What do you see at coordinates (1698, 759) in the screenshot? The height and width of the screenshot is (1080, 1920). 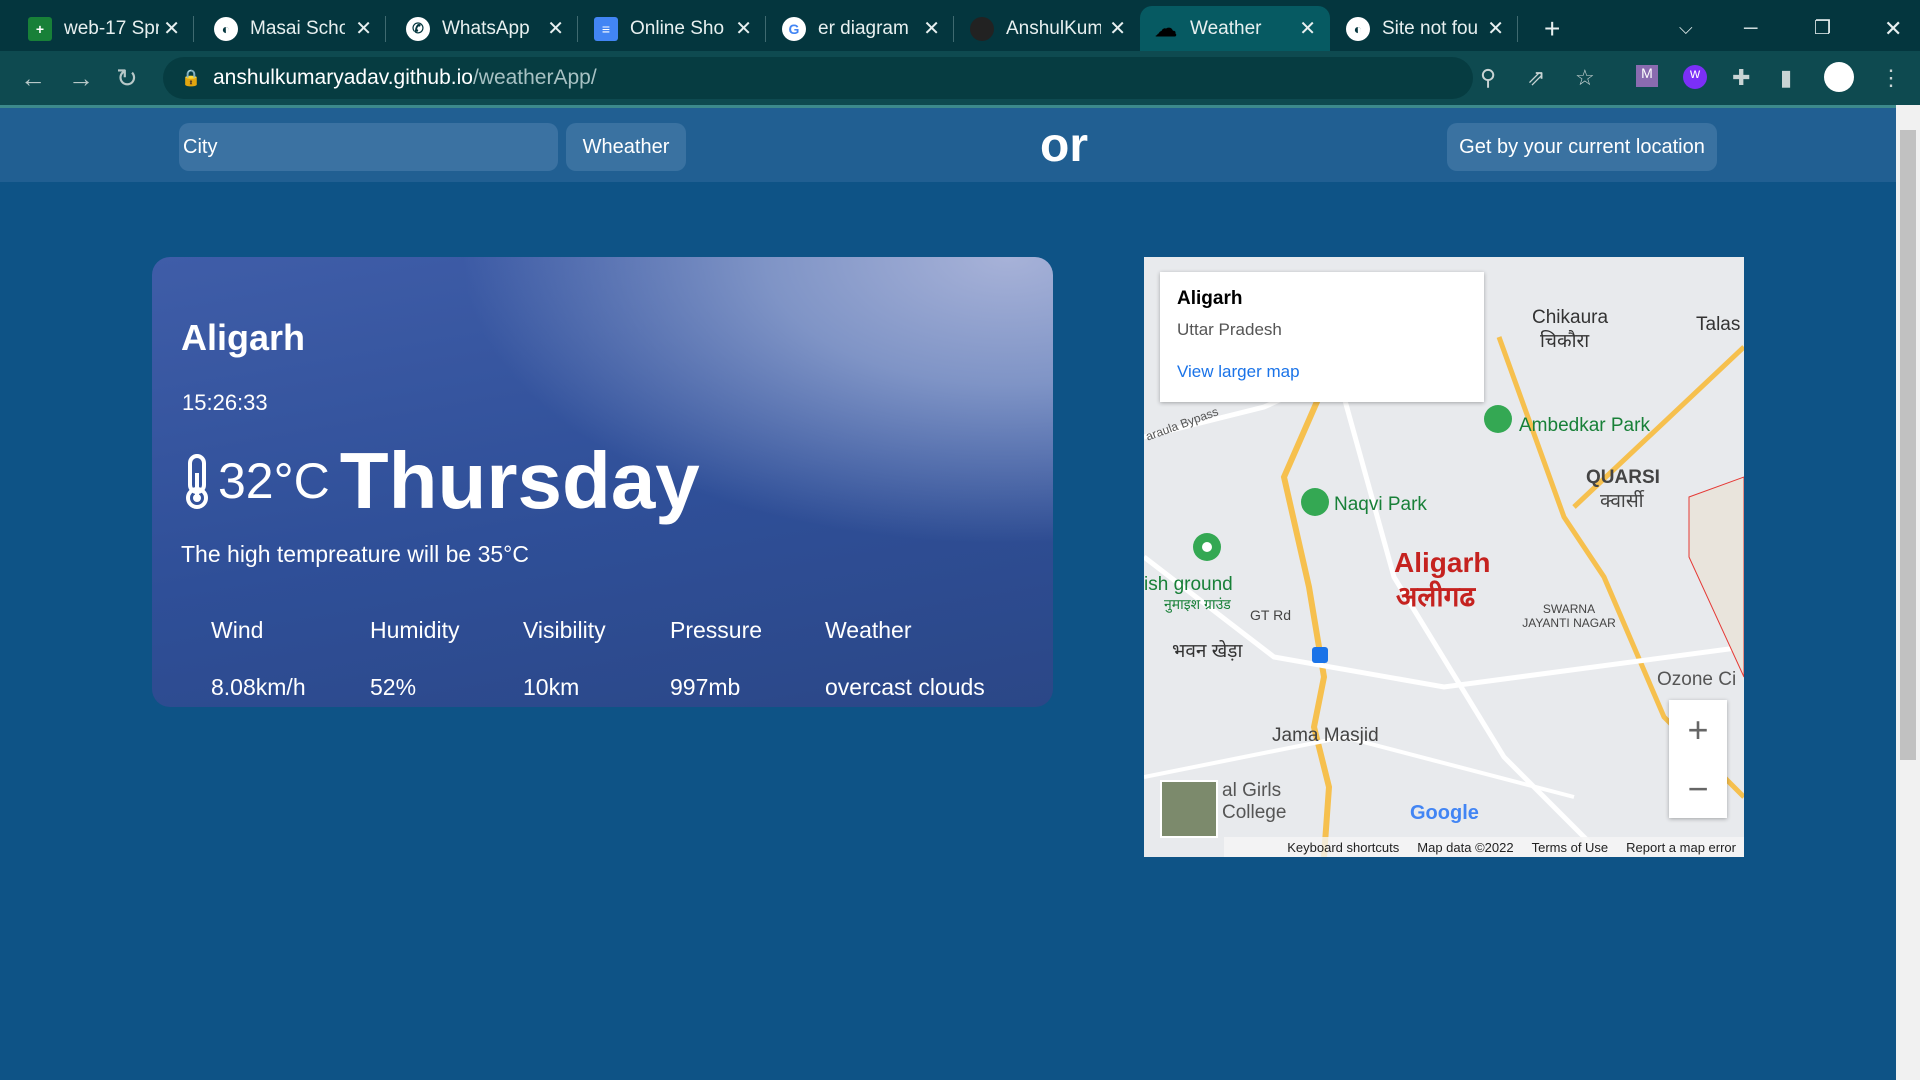 I see `map-zoom-controls: + −` at bounding box center [1698, 759].